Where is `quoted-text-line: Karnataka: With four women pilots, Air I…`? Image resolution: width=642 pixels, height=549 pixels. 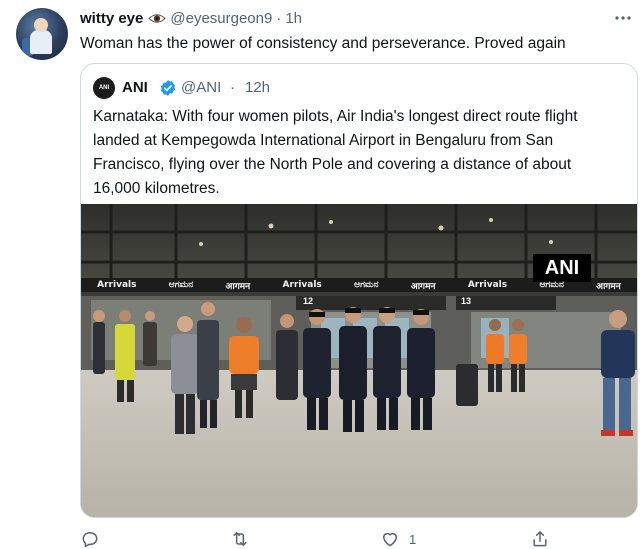 quoted-text-line: Karnataka: With four women pilots, Air I… is located at coordinates (335, 116).